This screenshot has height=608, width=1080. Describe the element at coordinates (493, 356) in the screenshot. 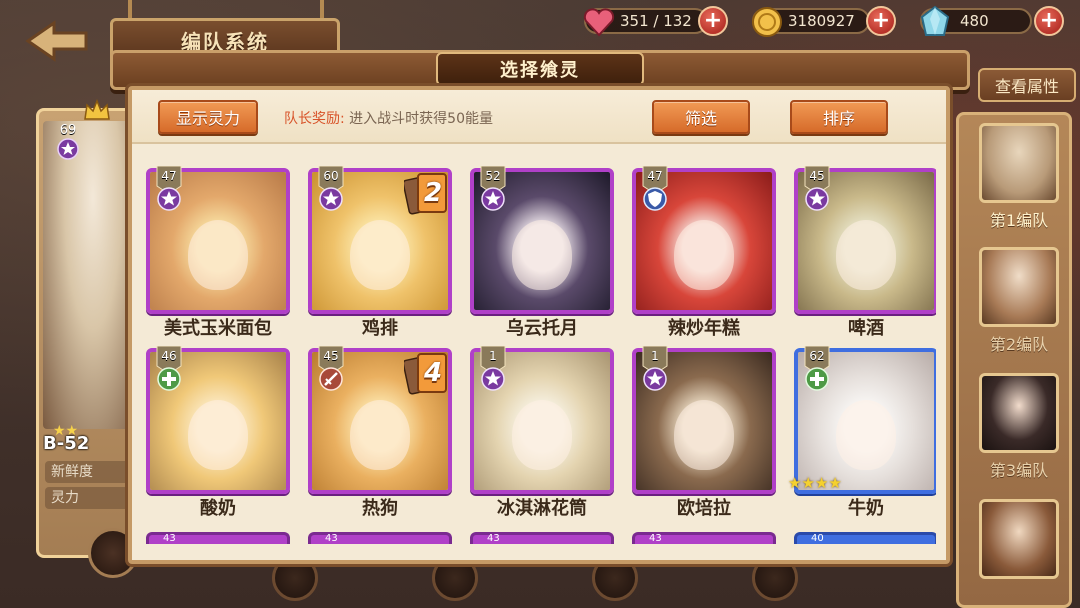

I see `character-level: 1` at that location.